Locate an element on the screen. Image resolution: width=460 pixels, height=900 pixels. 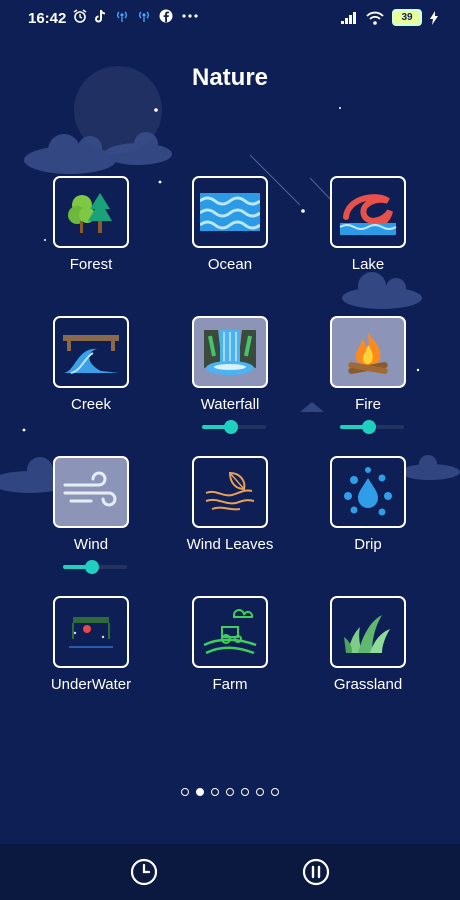
sound-tile-creek: Creek is located at coordinates (91, 364).